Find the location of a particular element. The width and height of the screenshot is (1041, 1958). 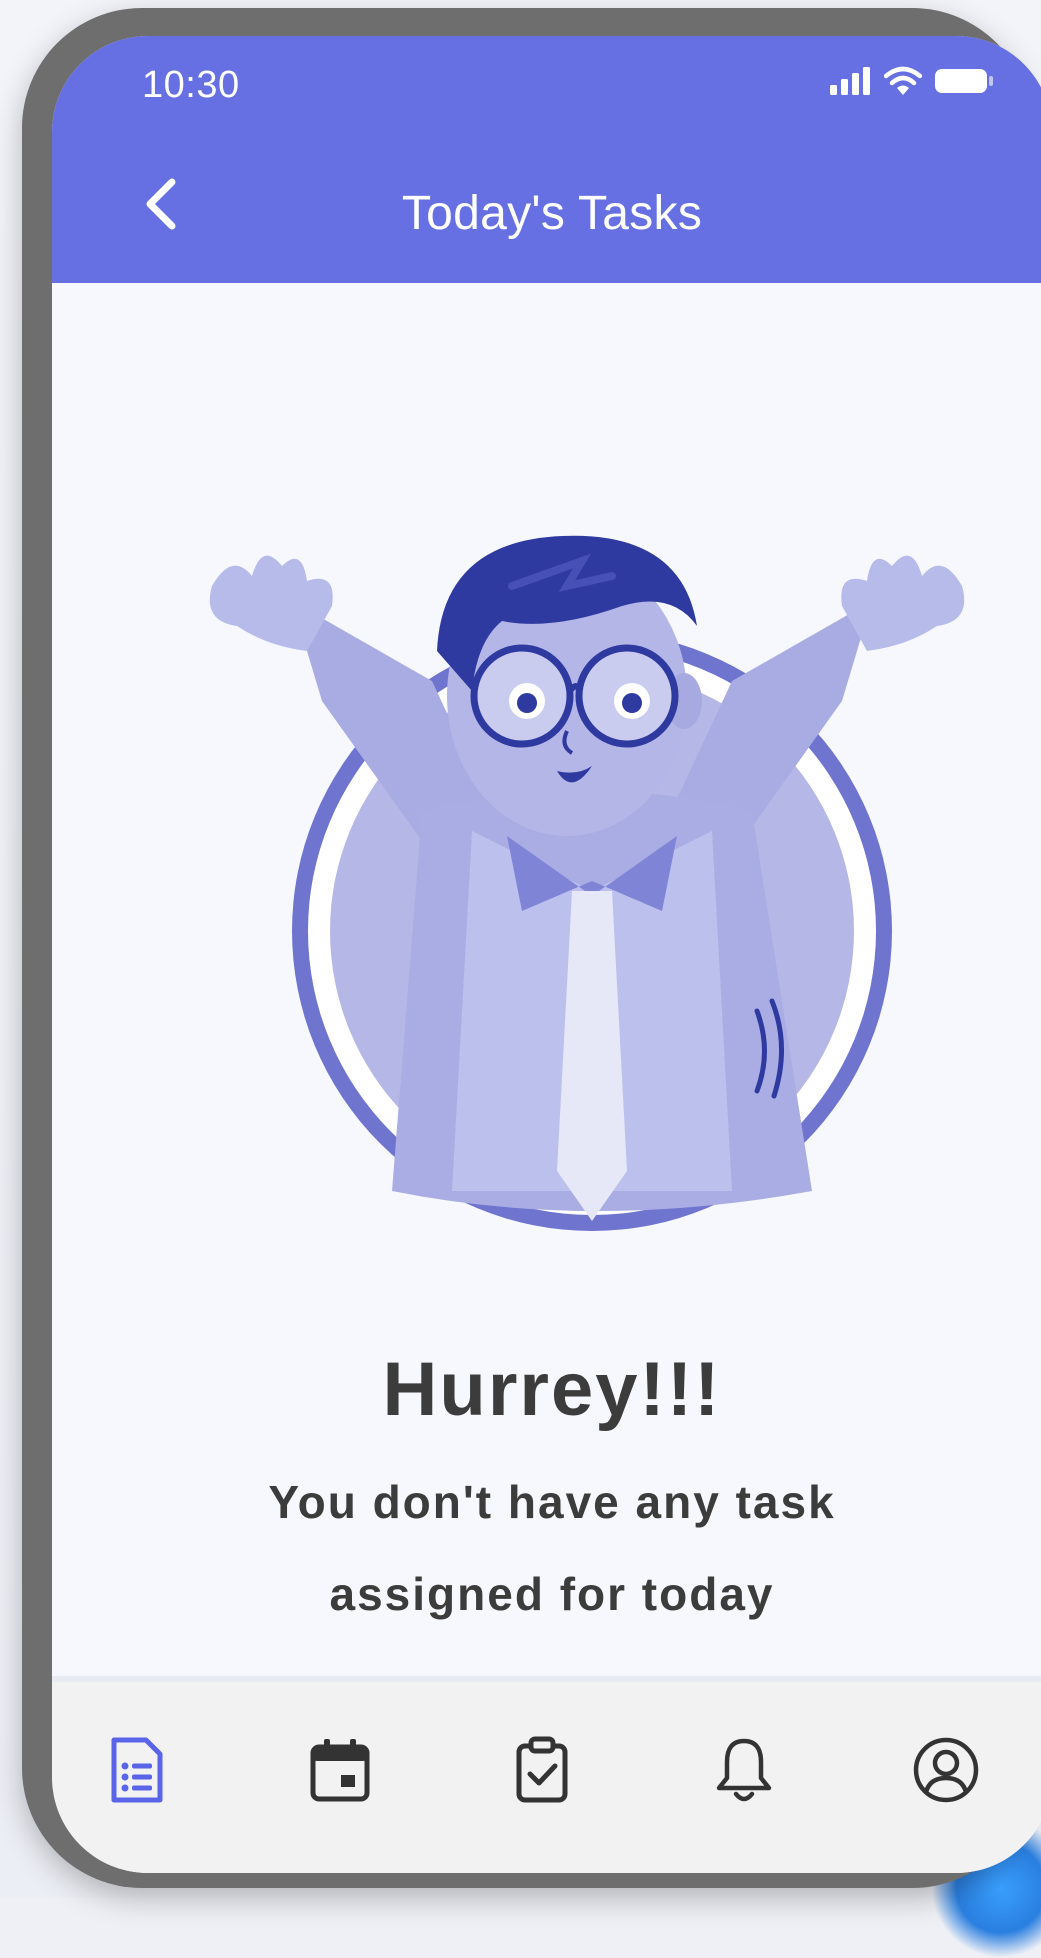

status-time: 10:30 is located at coordinates (191, 85).